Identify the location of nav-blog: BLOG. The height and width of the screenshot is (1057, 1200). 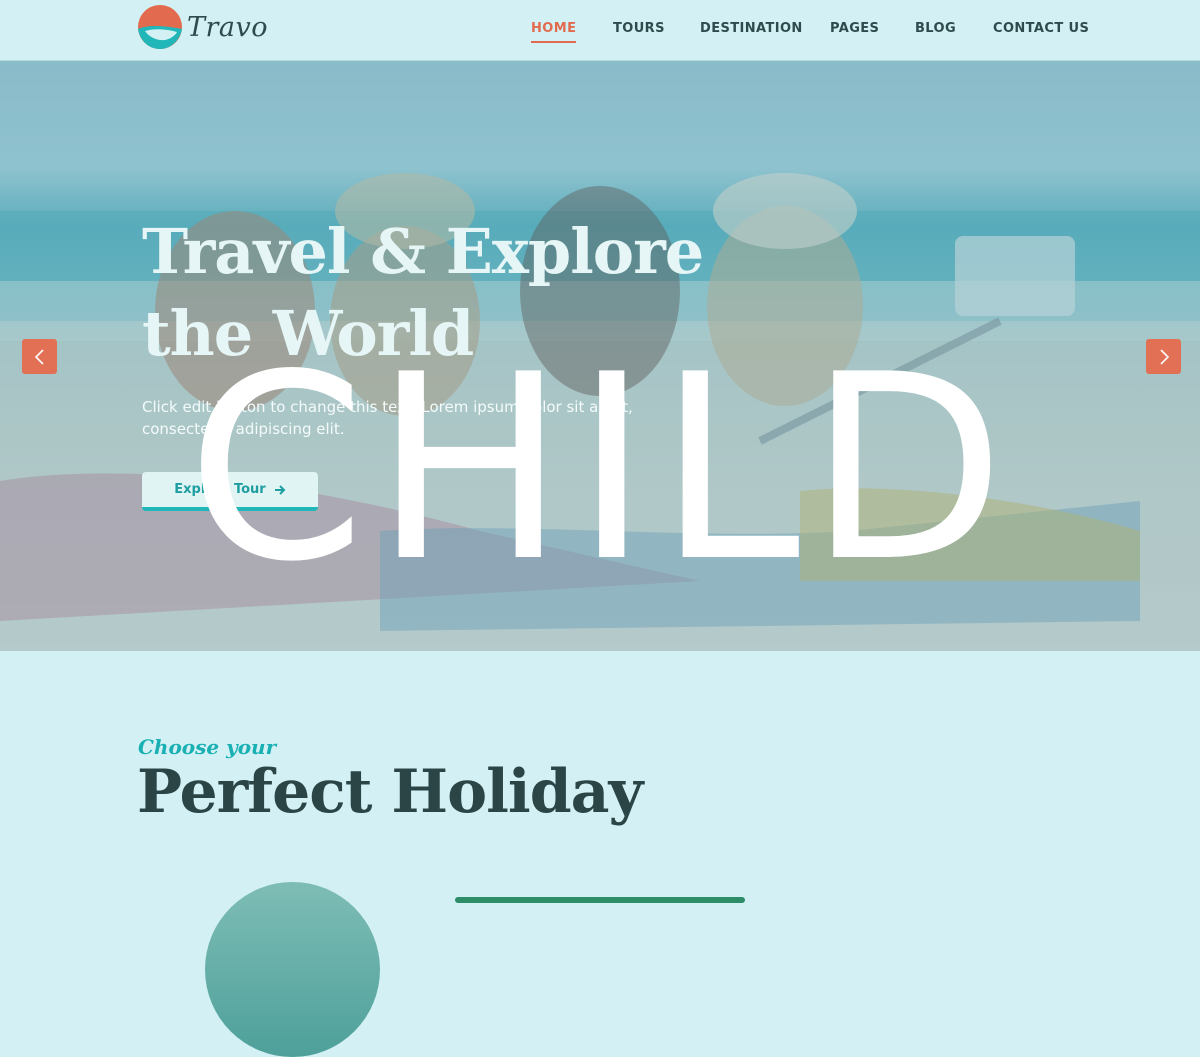
(935, 28).